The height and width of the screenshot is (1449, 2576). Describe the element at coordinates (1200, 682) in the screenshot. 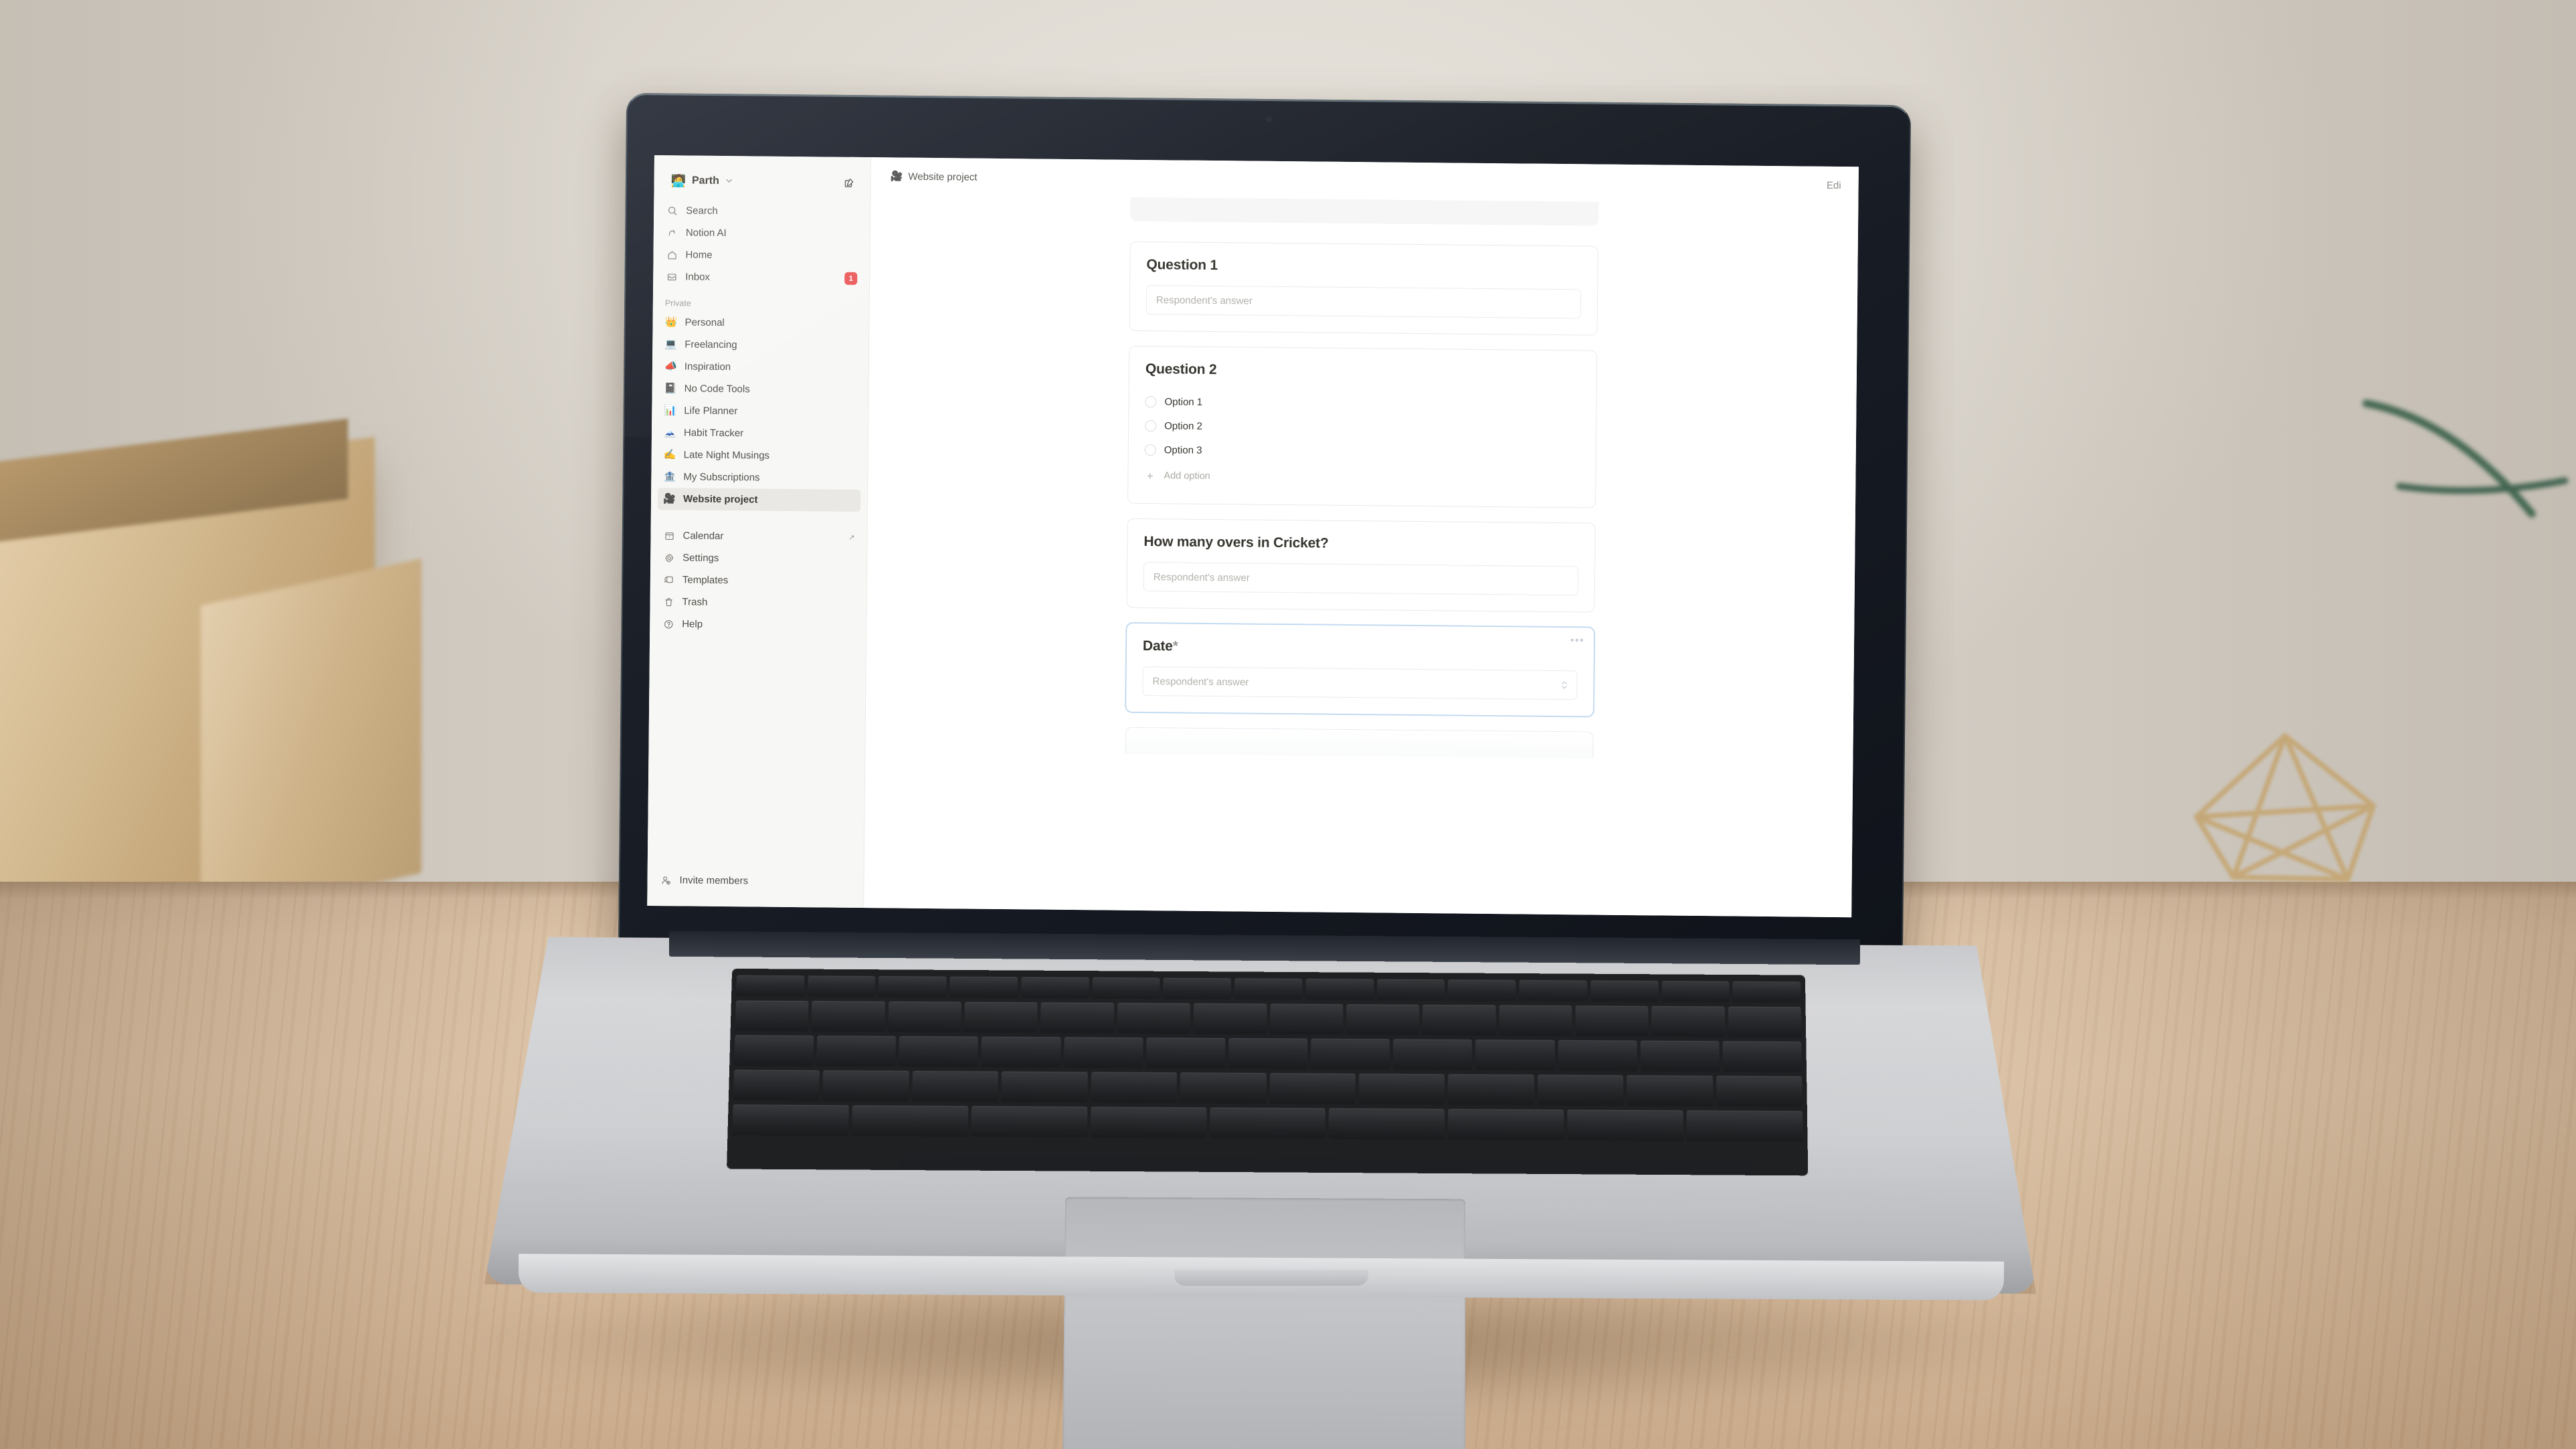

I see `answer-placeholder: Respondent's answer` at that location.